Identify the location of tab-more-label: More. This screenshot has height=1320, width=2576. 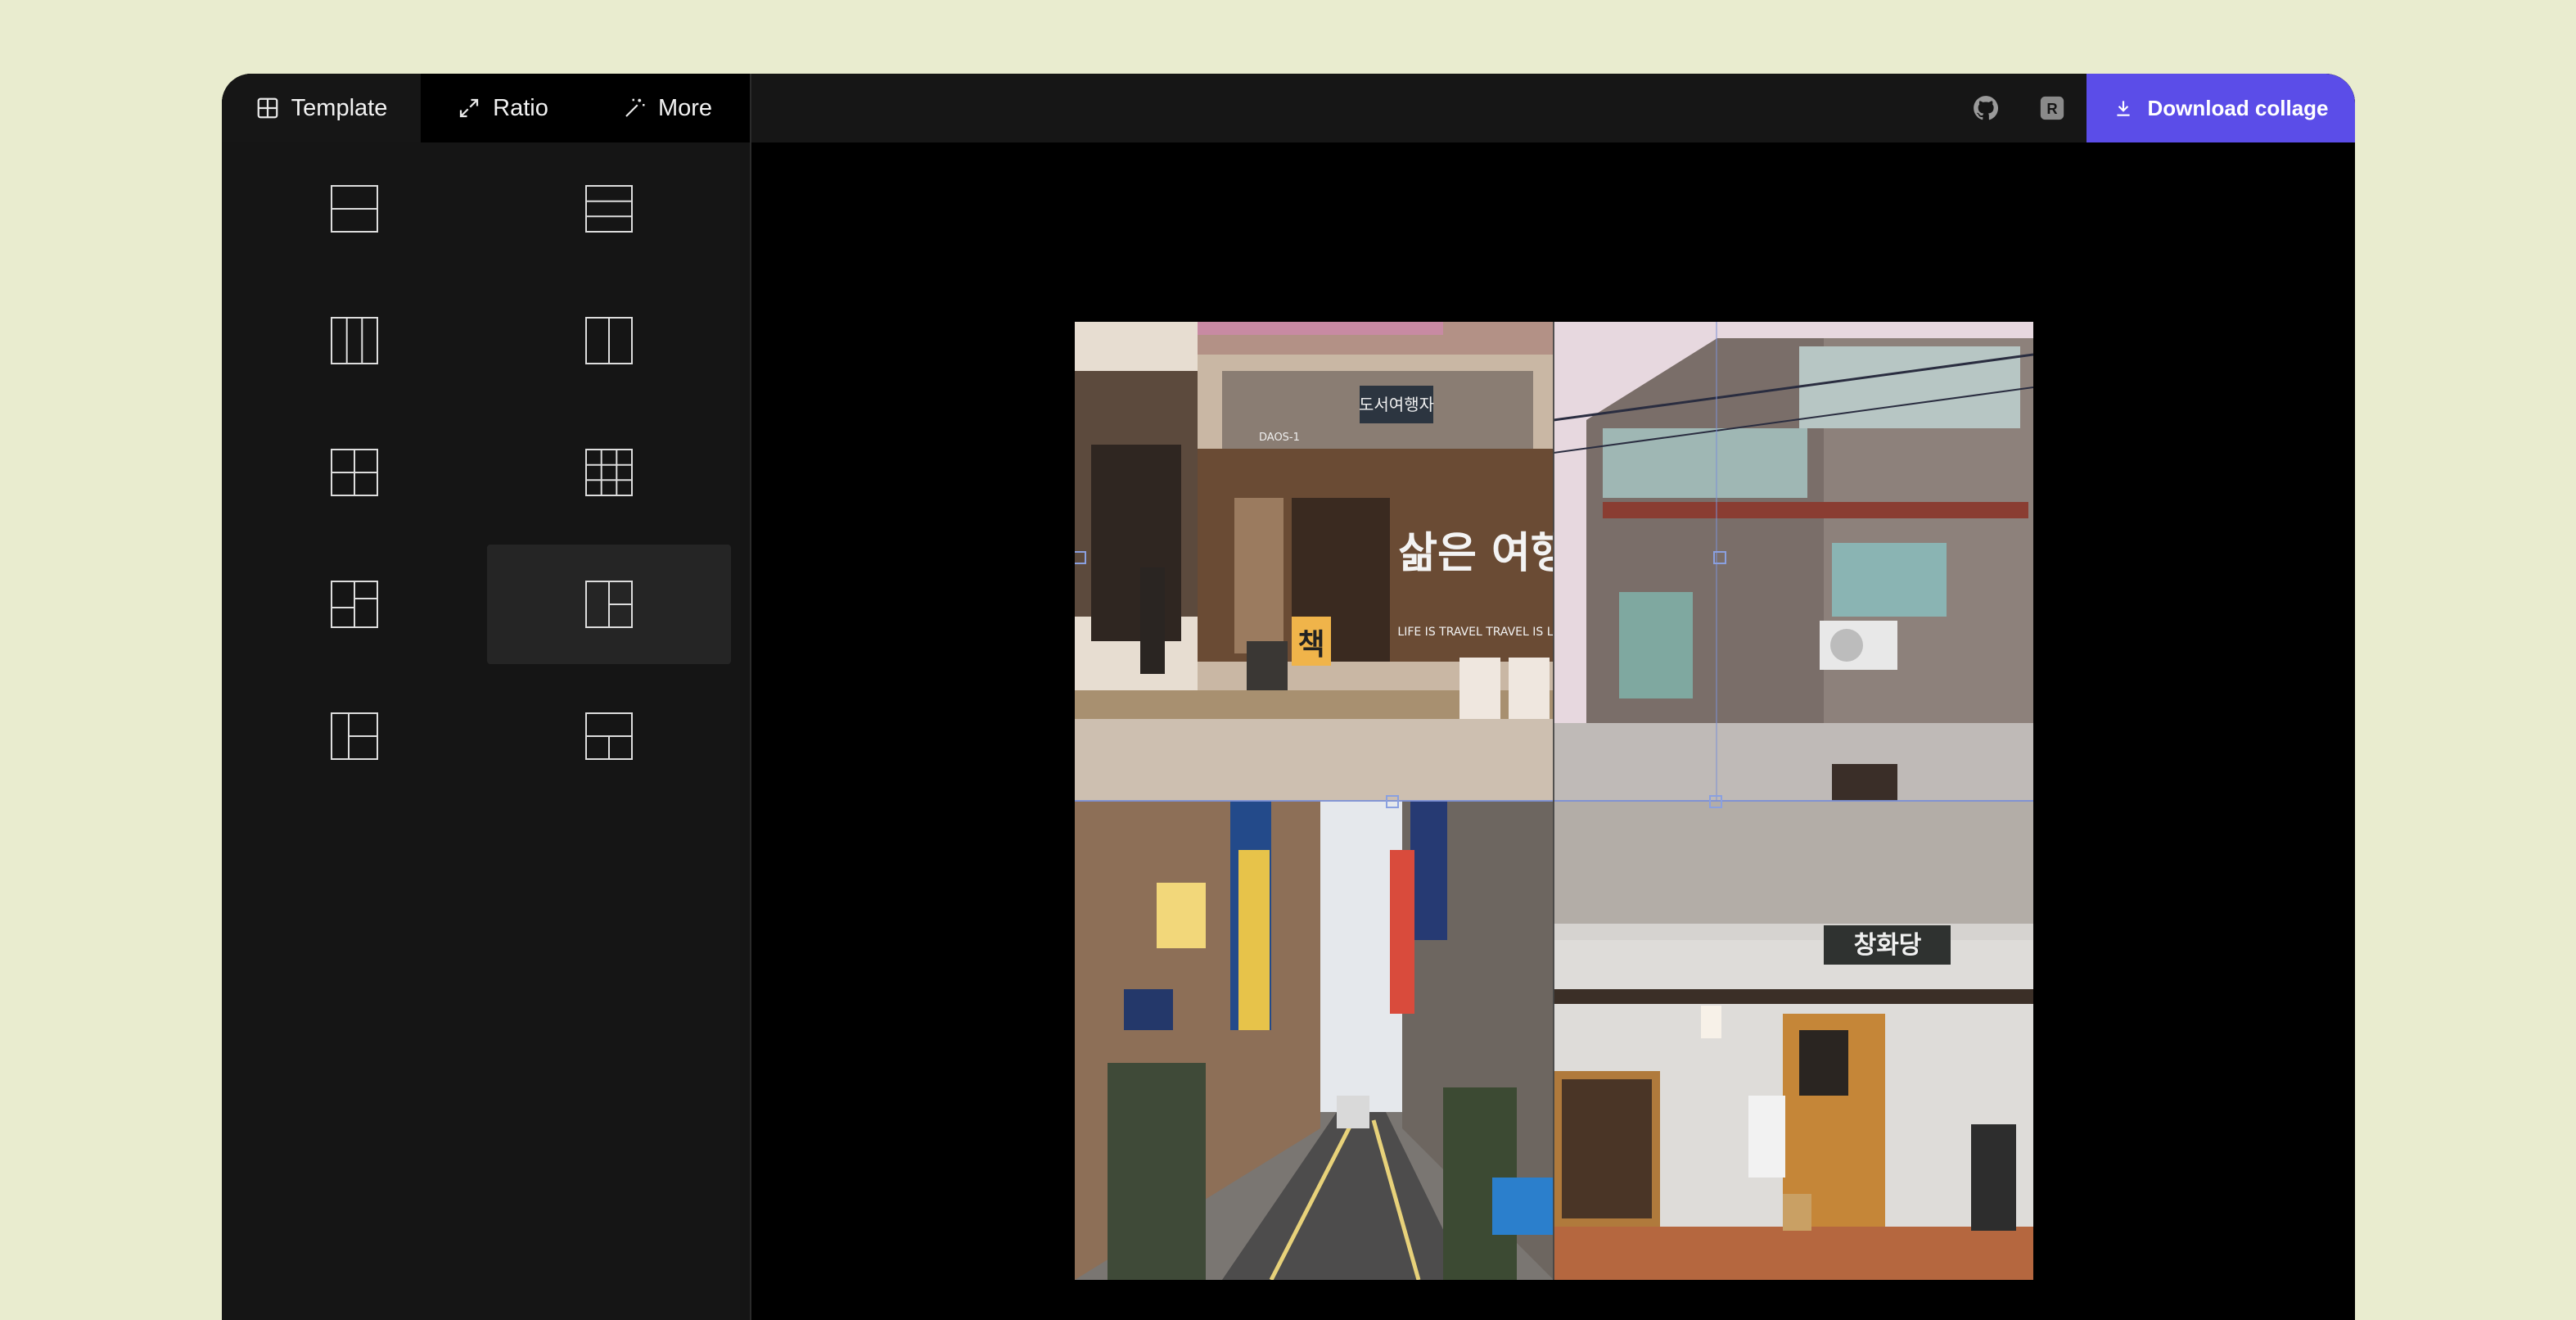
(685, 107).